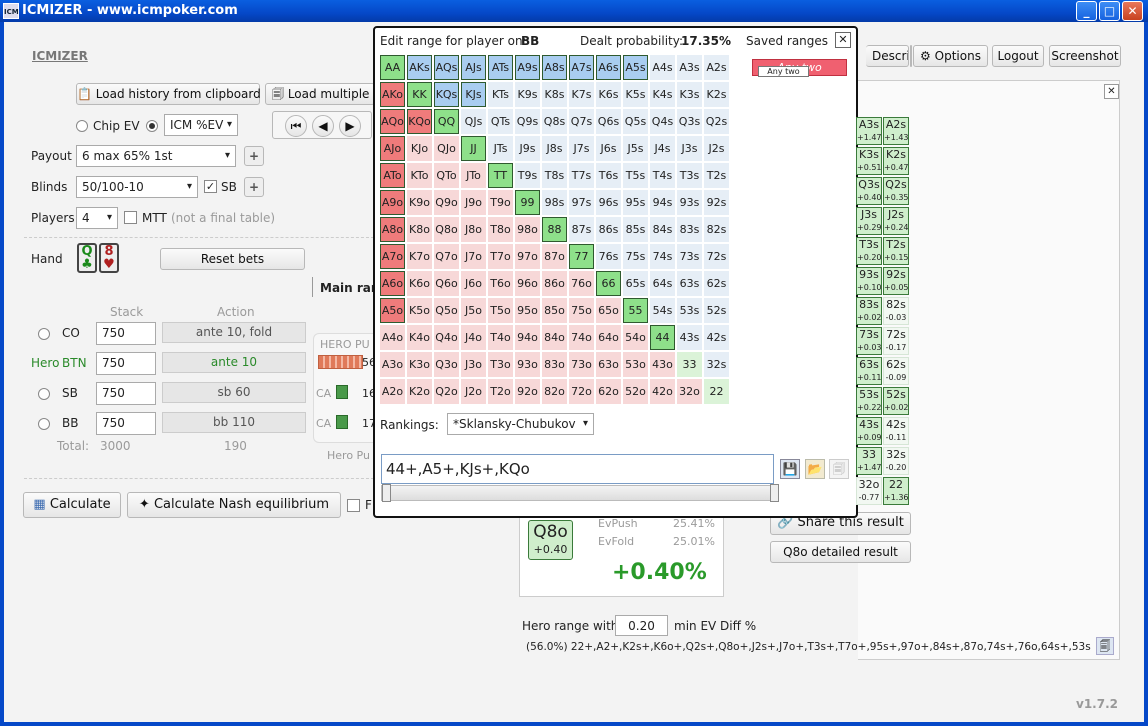 The width and height of the screenshot is (1148, 726). What do you see at coordinates (500, 94) in the screenshot?
I see `hand-cell: KTs` at bounding box center [500, 94].